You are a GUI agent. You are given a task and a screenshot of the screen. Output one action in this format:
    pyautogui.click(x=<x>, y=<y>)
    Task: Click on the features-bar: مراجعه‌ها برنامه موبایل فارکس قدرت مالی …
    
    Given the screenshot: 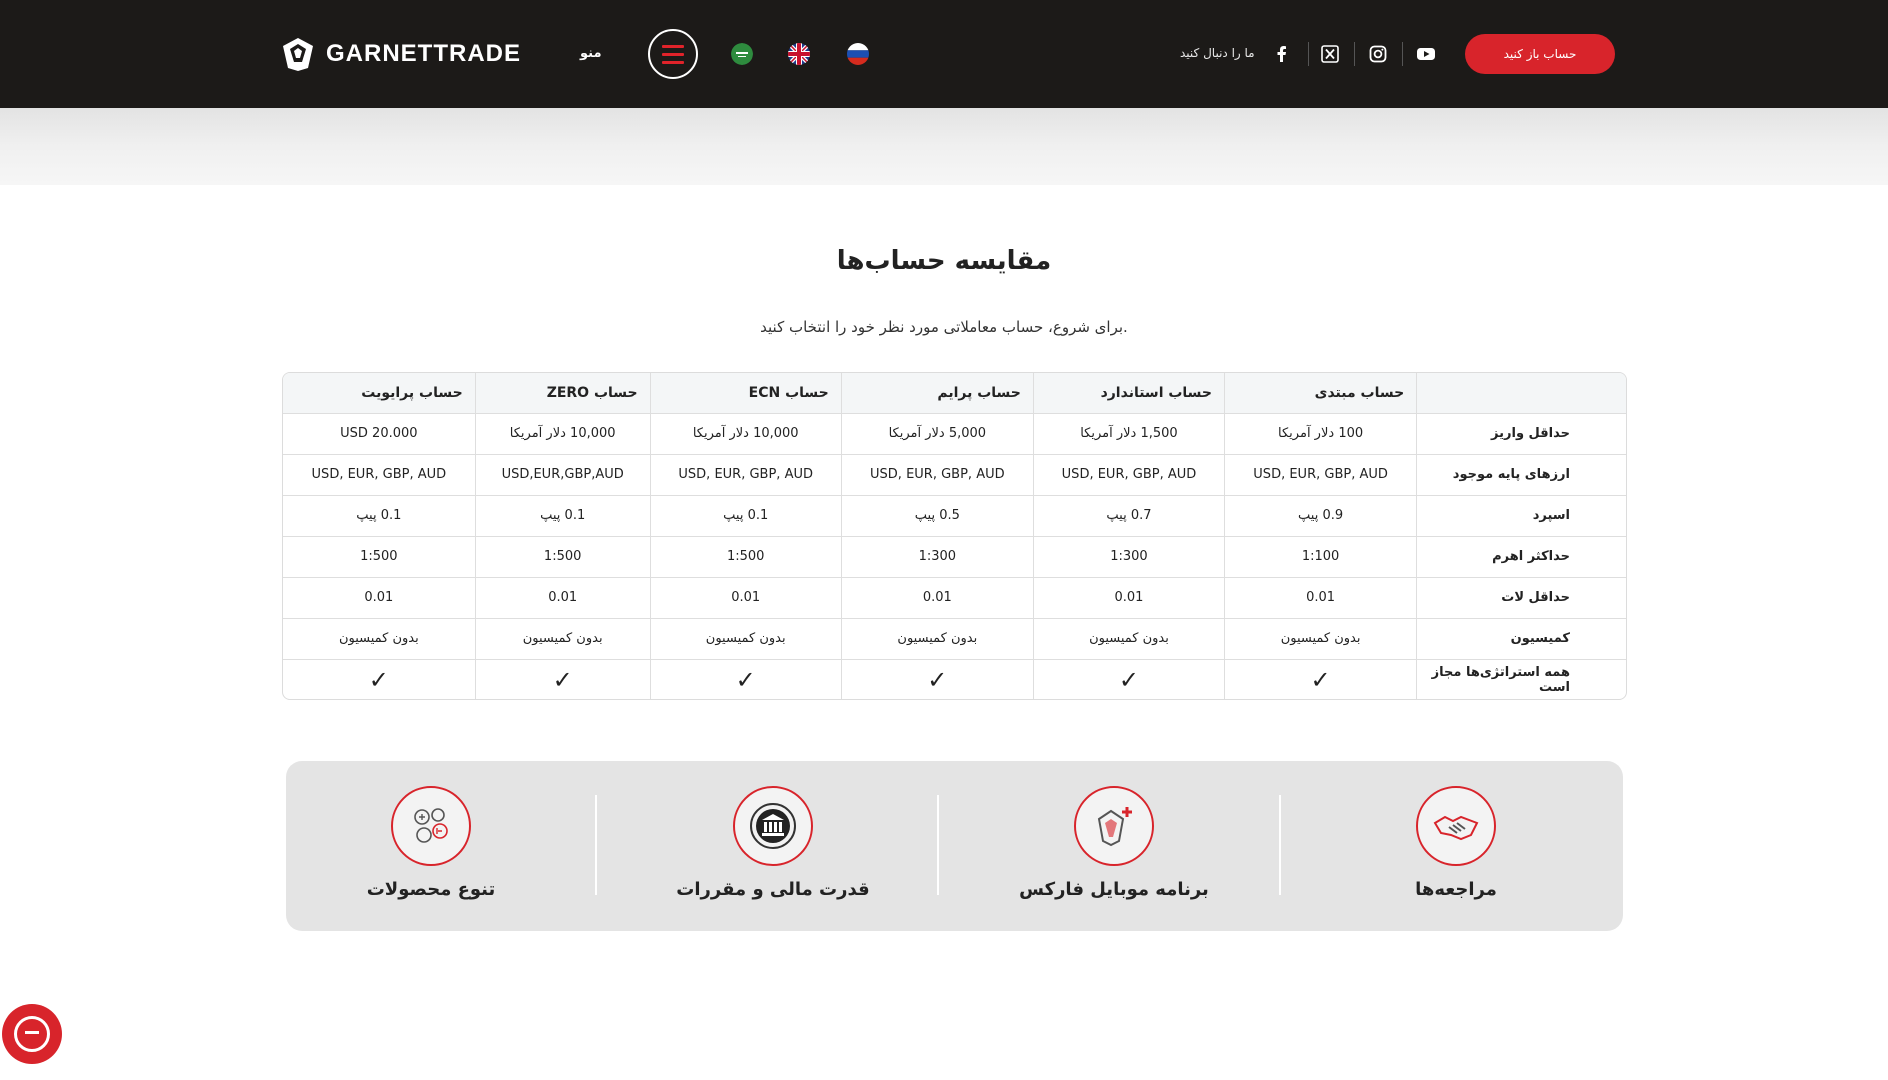 What is the action you would take?
    pyautogui.click(x=954, y=846)
    